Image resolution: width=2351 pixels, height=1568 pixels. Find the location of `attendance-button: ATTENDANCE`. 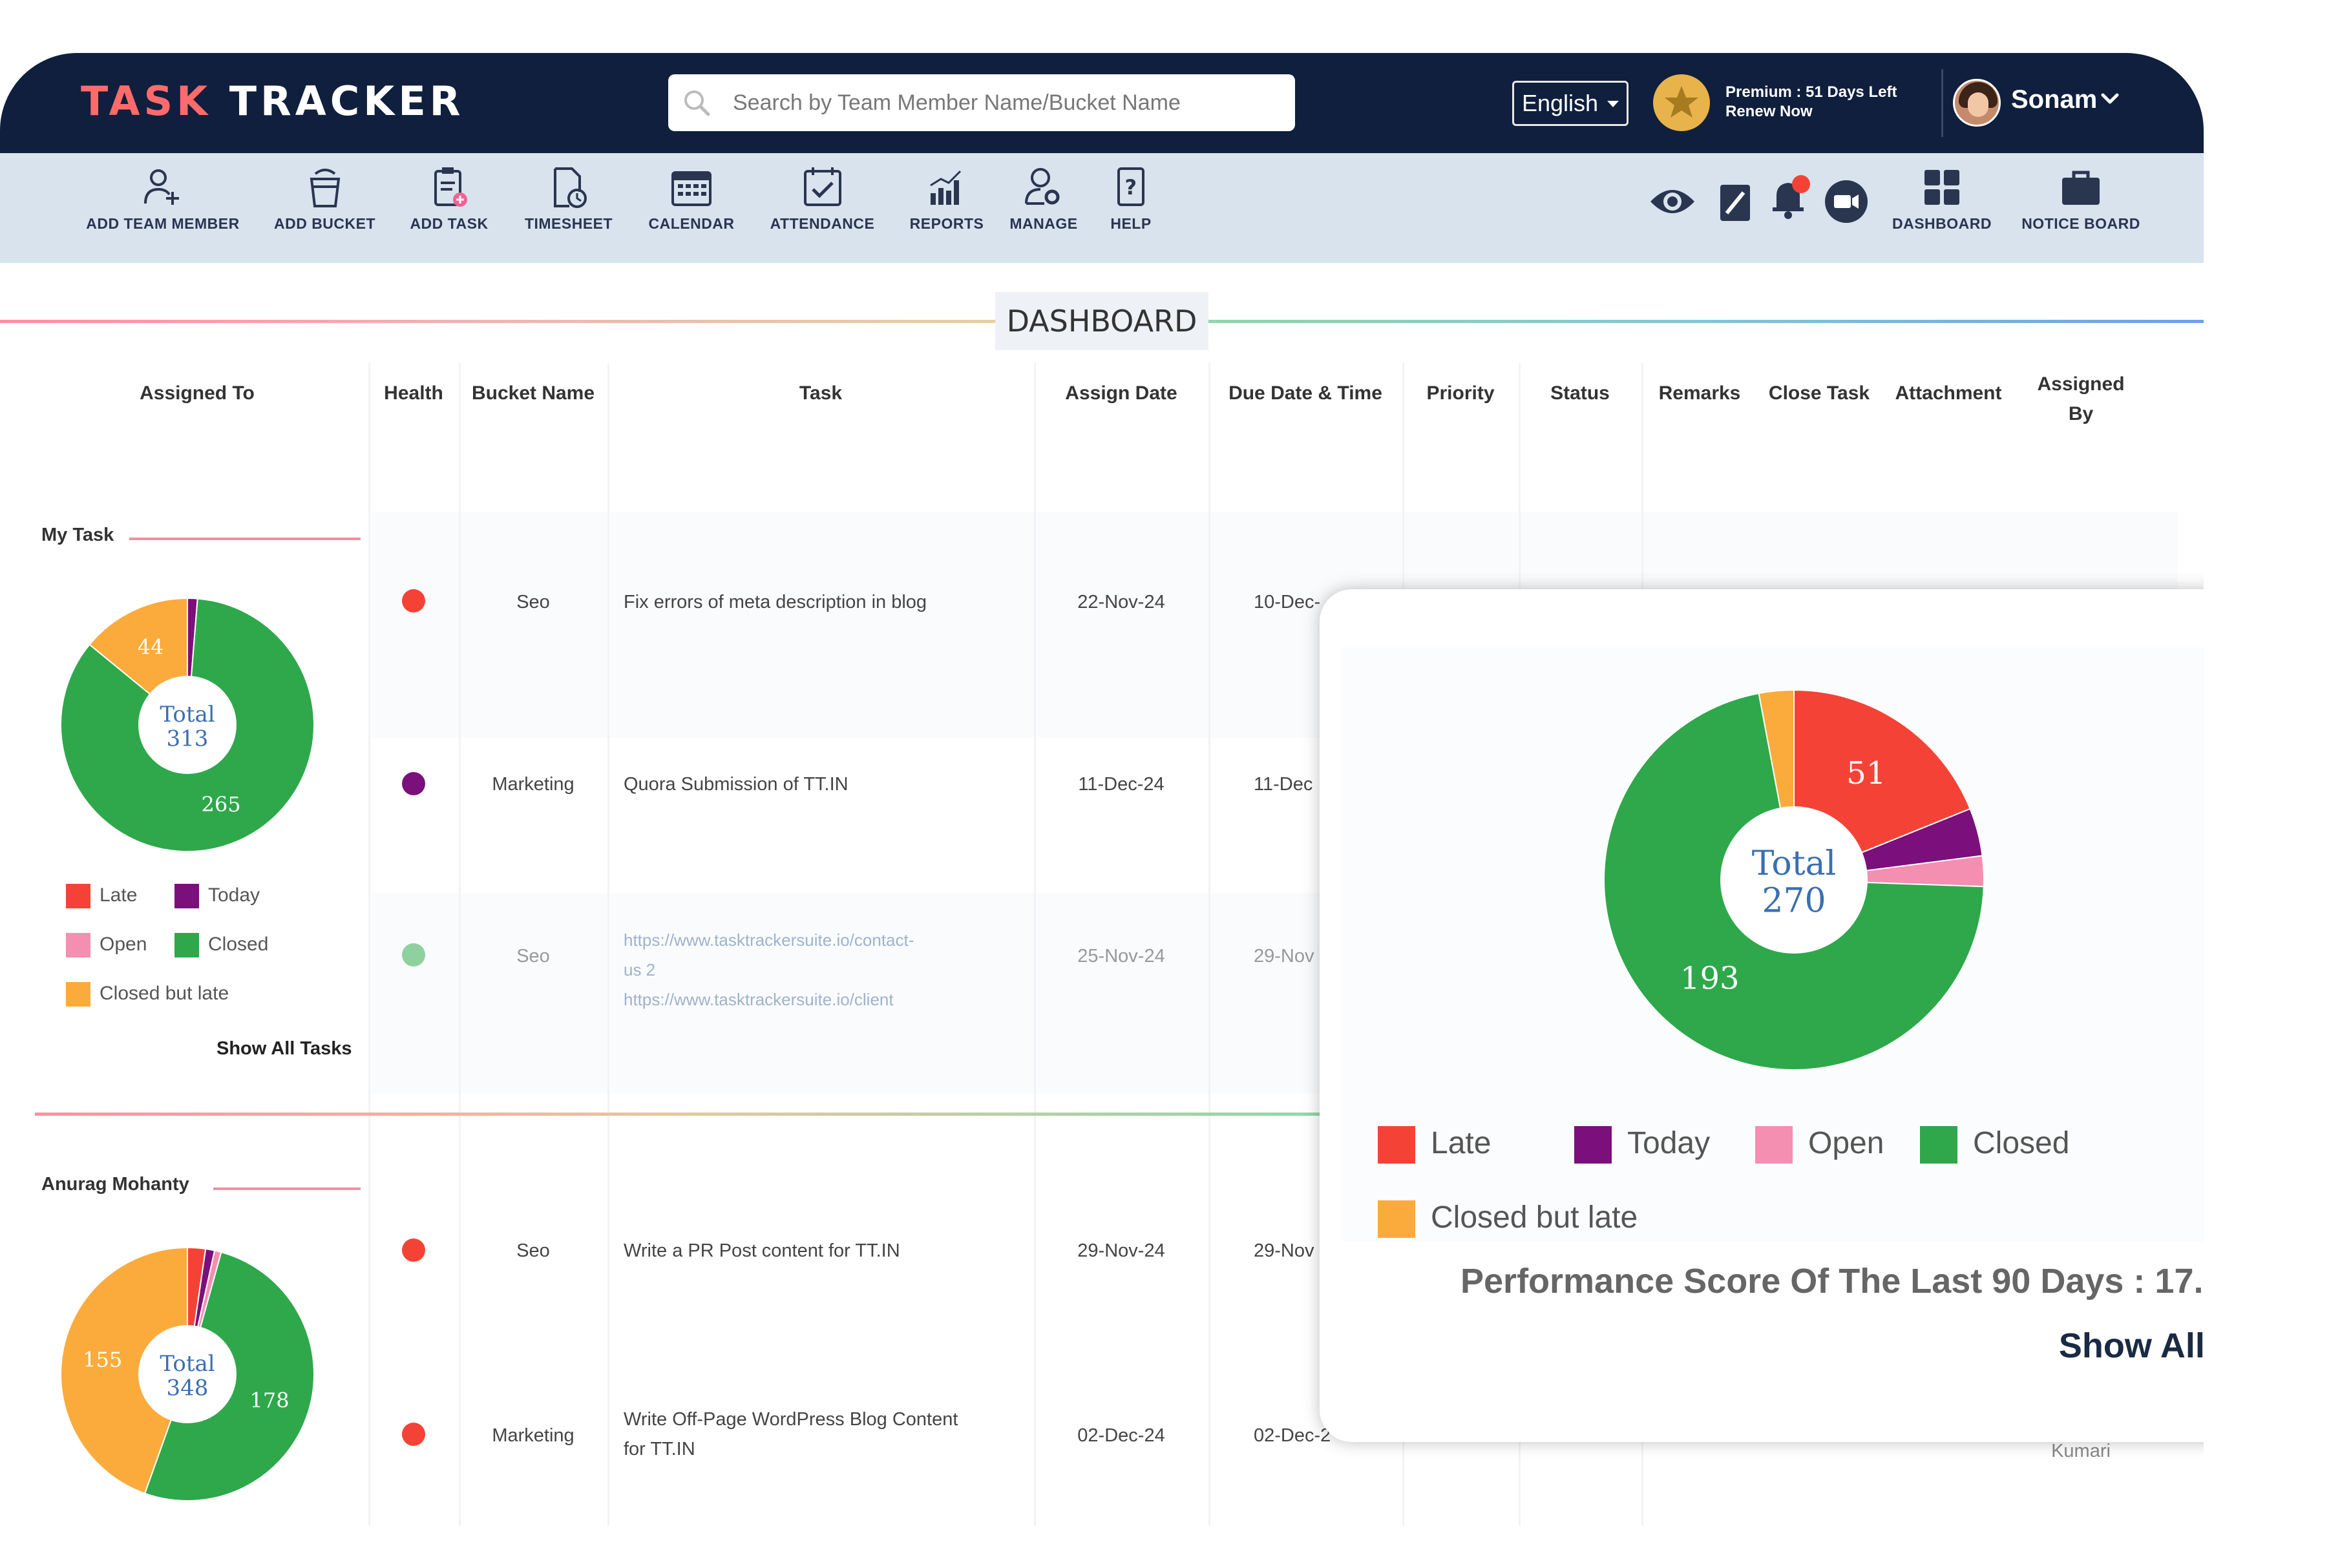

attendance-button: ATTENDANCE is located at coordinates (823, 199).